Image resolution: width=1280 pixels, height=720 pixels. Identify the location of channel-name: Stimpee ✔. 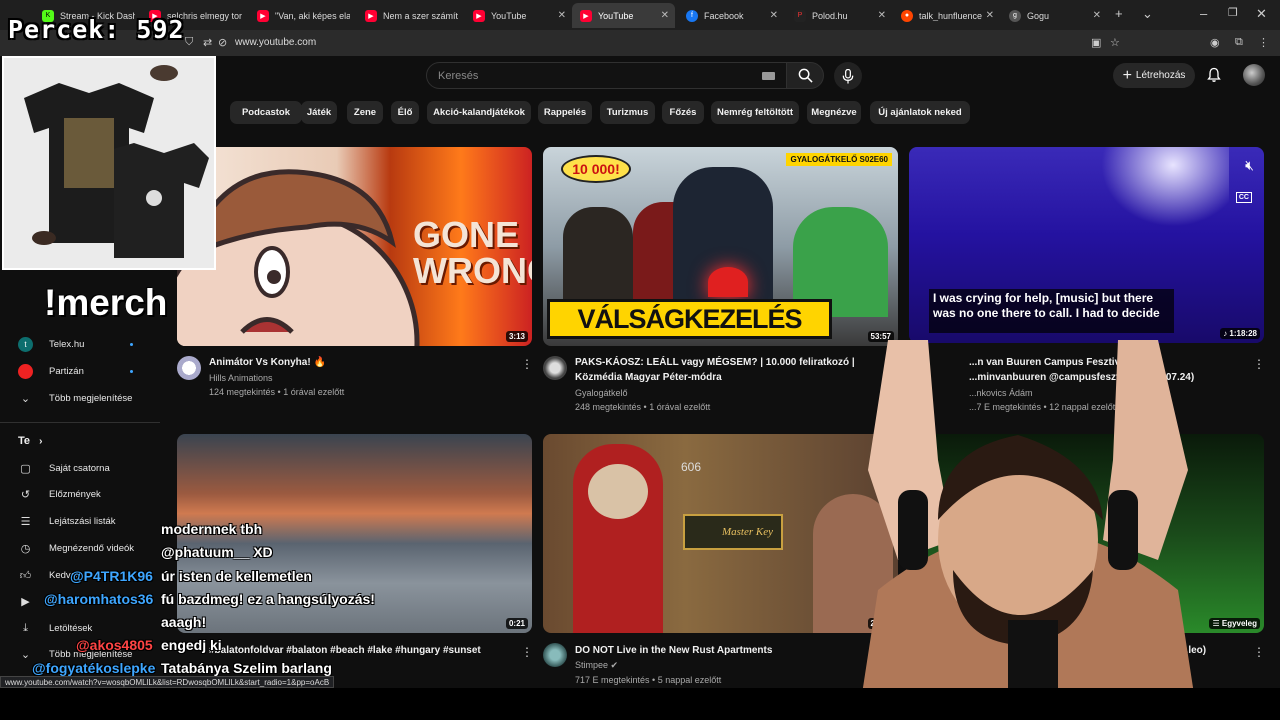
(596, 665).